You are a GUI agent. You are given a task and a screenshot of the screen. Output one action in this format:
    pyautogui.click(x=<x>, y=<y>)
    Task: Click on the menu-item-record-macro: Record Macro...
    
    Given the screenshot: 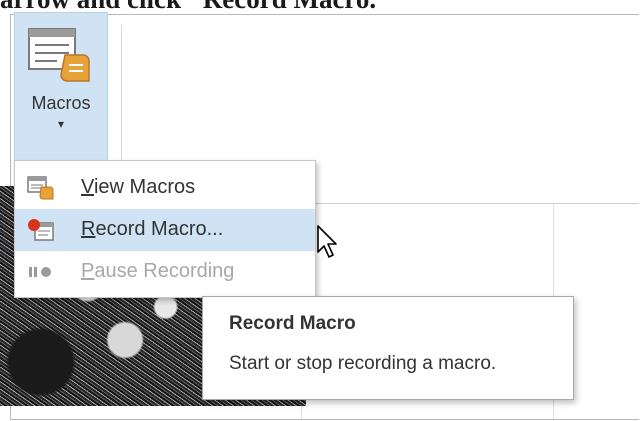 What is the action you would take?
    pyautogui.click(x=165, y=230)
    